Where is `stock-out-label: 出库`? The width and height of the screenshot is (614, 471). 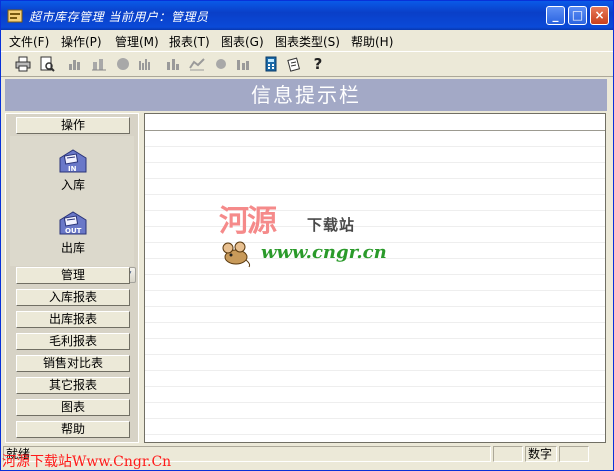 stock-out-label: 出库 is located at coordinates (72, 248).